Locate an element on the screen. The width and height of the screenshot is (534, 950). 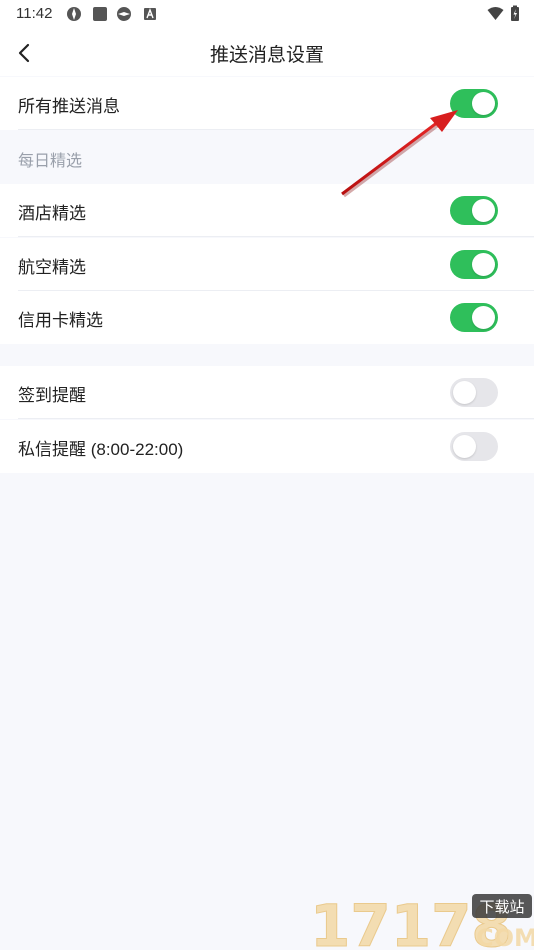
section-title: 每日精选 is located at coordinates (50, 161).